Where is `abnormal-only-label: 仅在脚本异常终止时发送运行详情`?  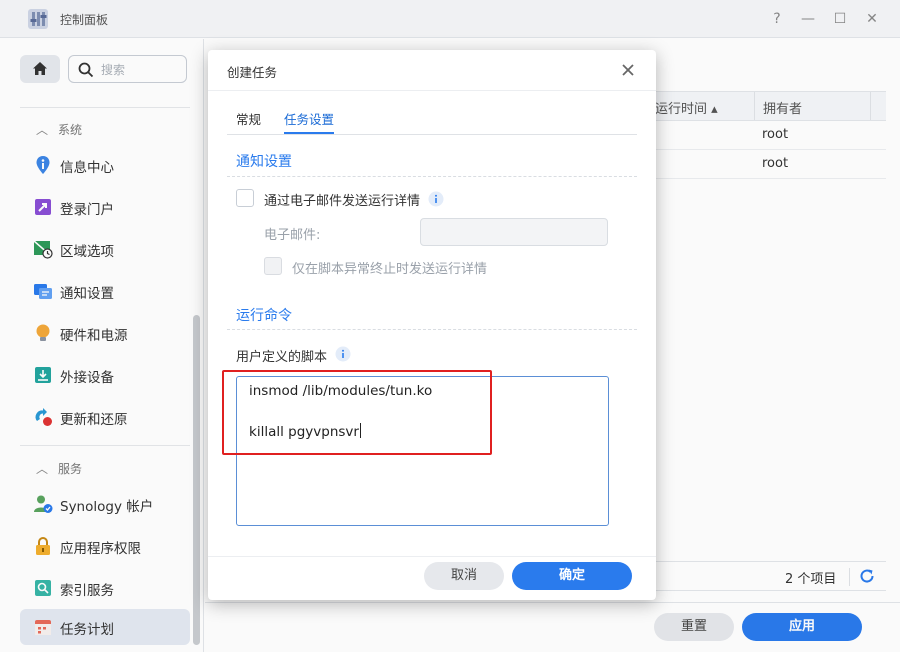
abnormal-only-label: 仅在脚本异常终止时发送运行详情 is located at coordinates (390, 269).